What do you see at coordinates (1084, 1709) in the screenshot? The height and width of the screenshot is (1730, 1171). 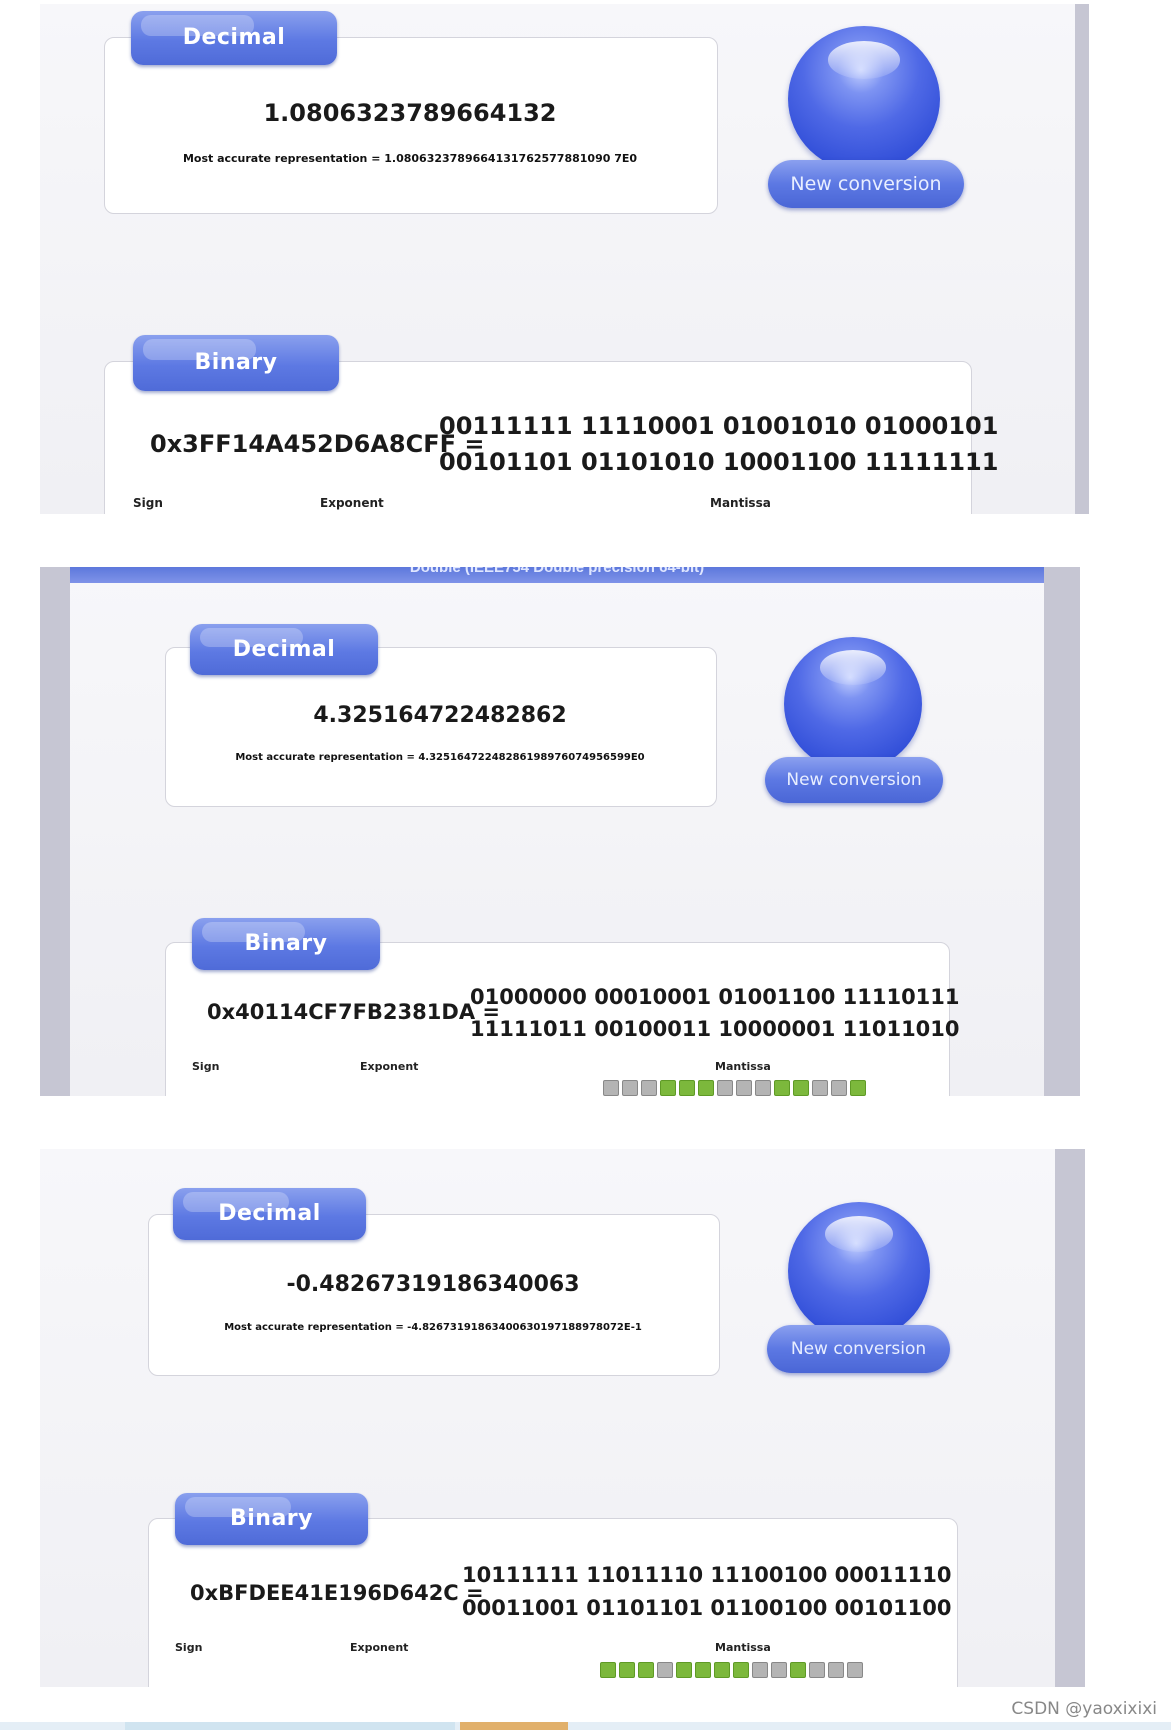 I see `csdn-watermark: CSDN @yaoxixixi` at bounding box center [1084, 1709].